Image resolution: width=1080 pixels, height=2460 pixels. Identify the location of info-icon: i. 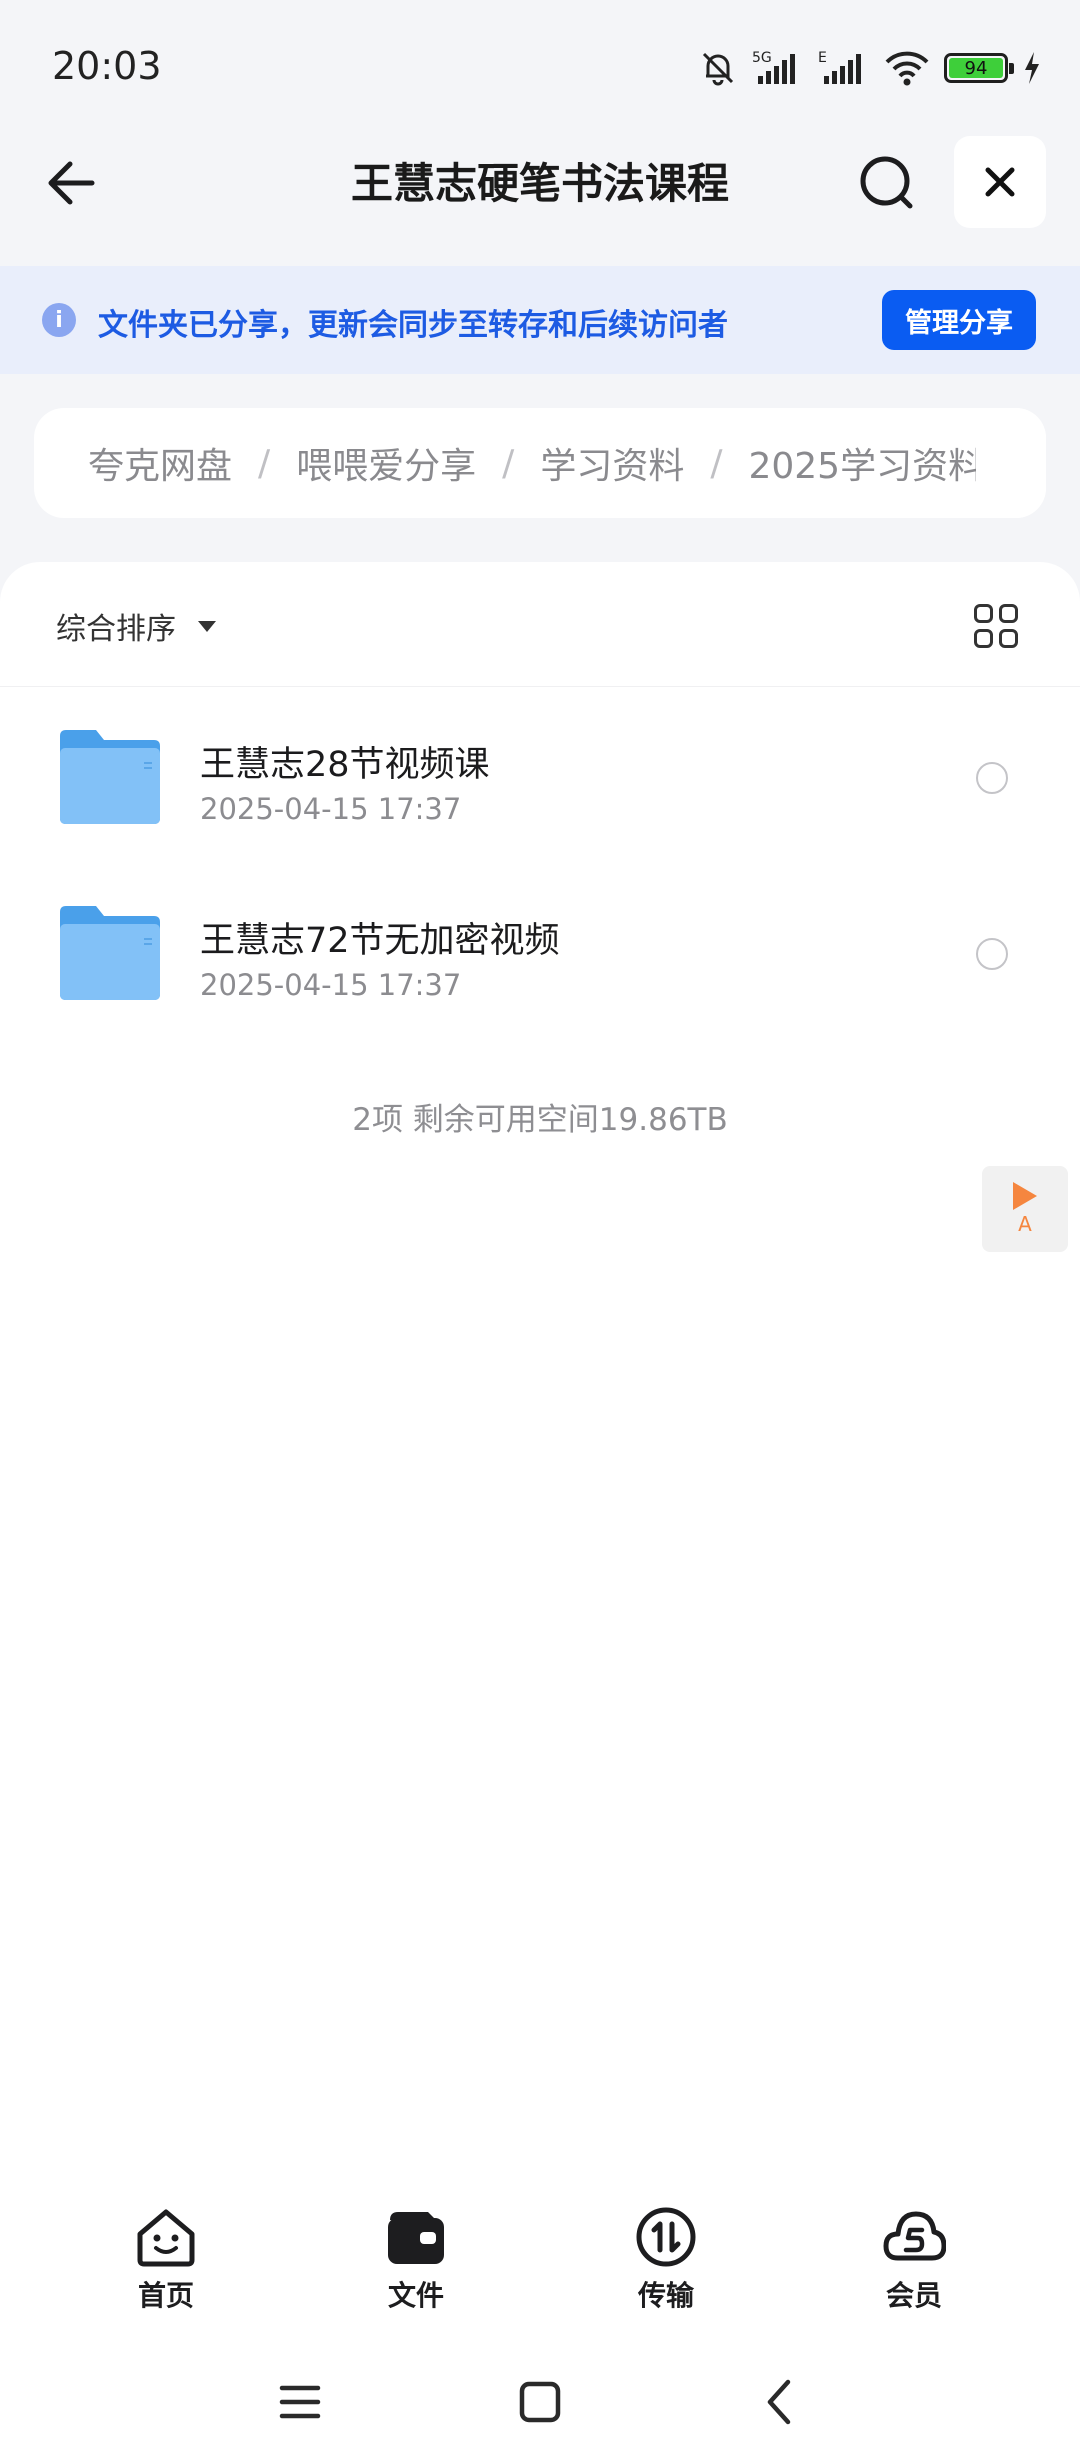
(59, 320).